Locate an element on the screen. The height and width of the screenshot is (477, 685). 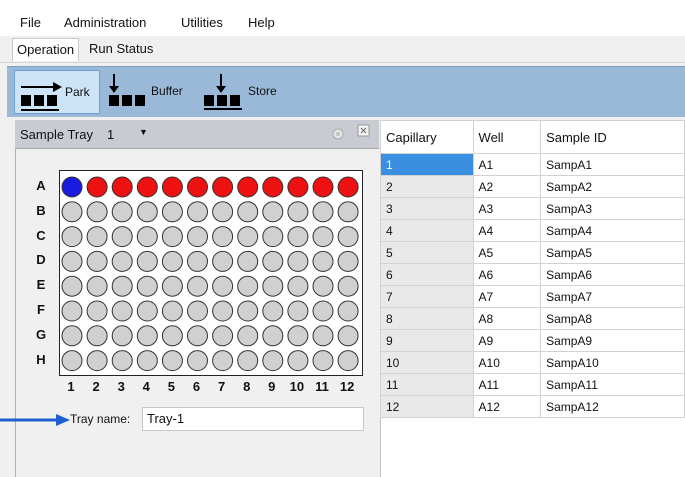
cell-capillary: 9 is located at coordinates (427, 340).